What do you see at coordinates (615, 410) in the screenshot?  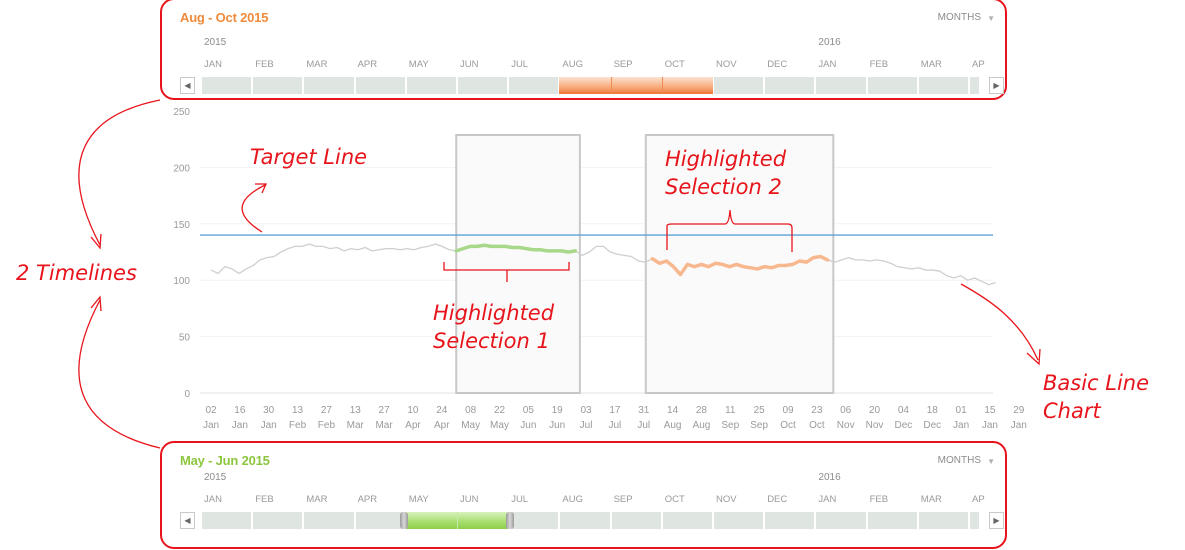 I see `x-tick-day: 17` at bounding box center [615, 410].